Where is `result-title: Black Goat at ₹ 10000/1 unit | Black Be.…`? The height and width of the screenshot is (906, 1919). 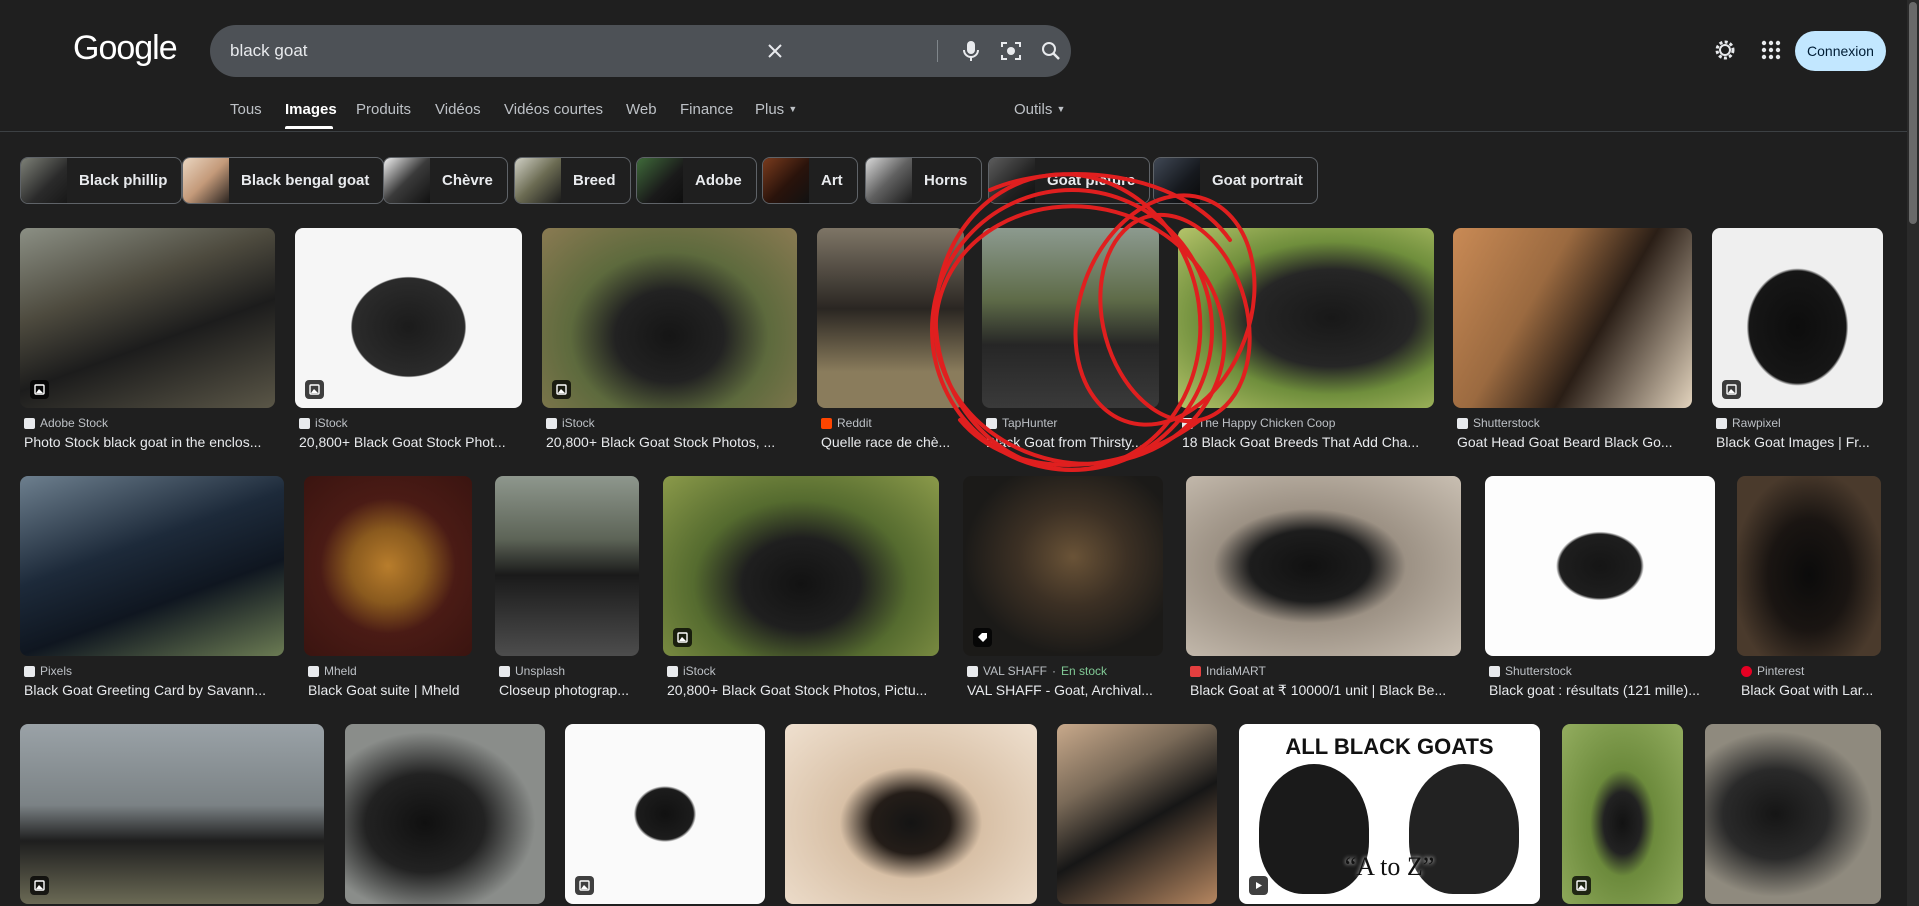
result-title: Black Goat at ₹ 10000/1 unit | Black Be.… is located at coordinates (1327, 690).